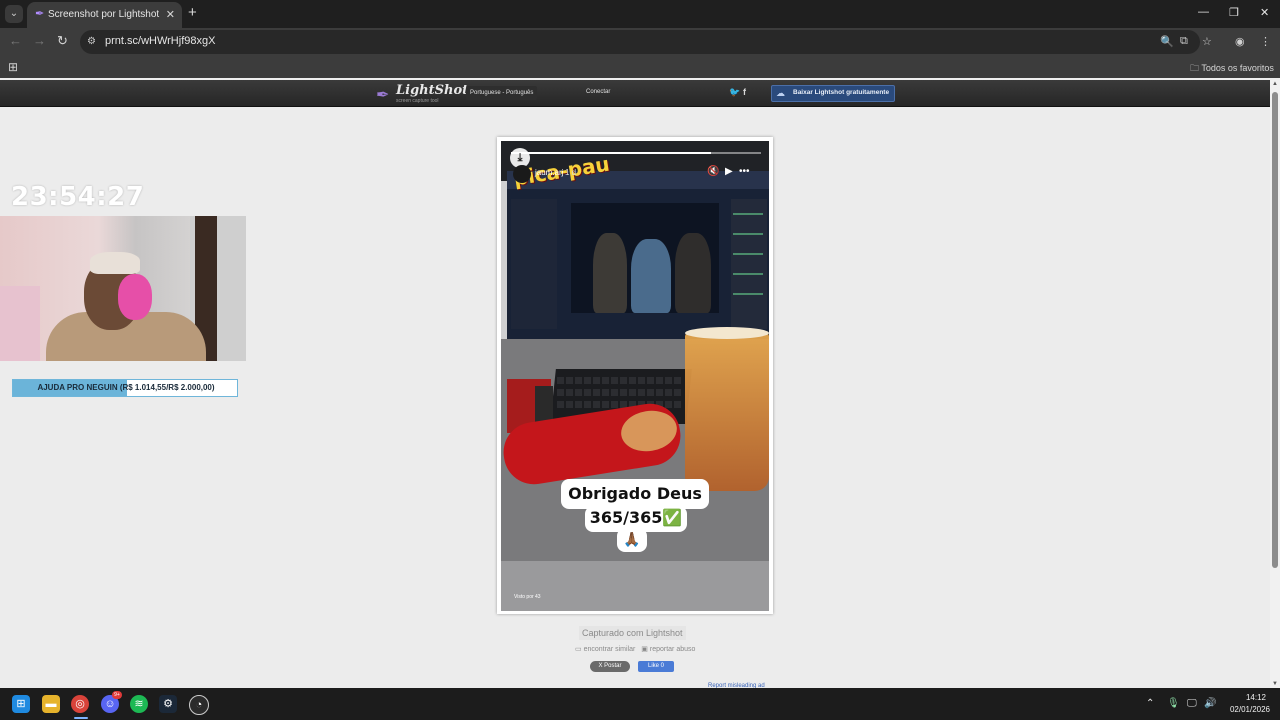  Describe the element at coordinates (81, 718) in the screenshot. I see `active-app-indicator` at that location.